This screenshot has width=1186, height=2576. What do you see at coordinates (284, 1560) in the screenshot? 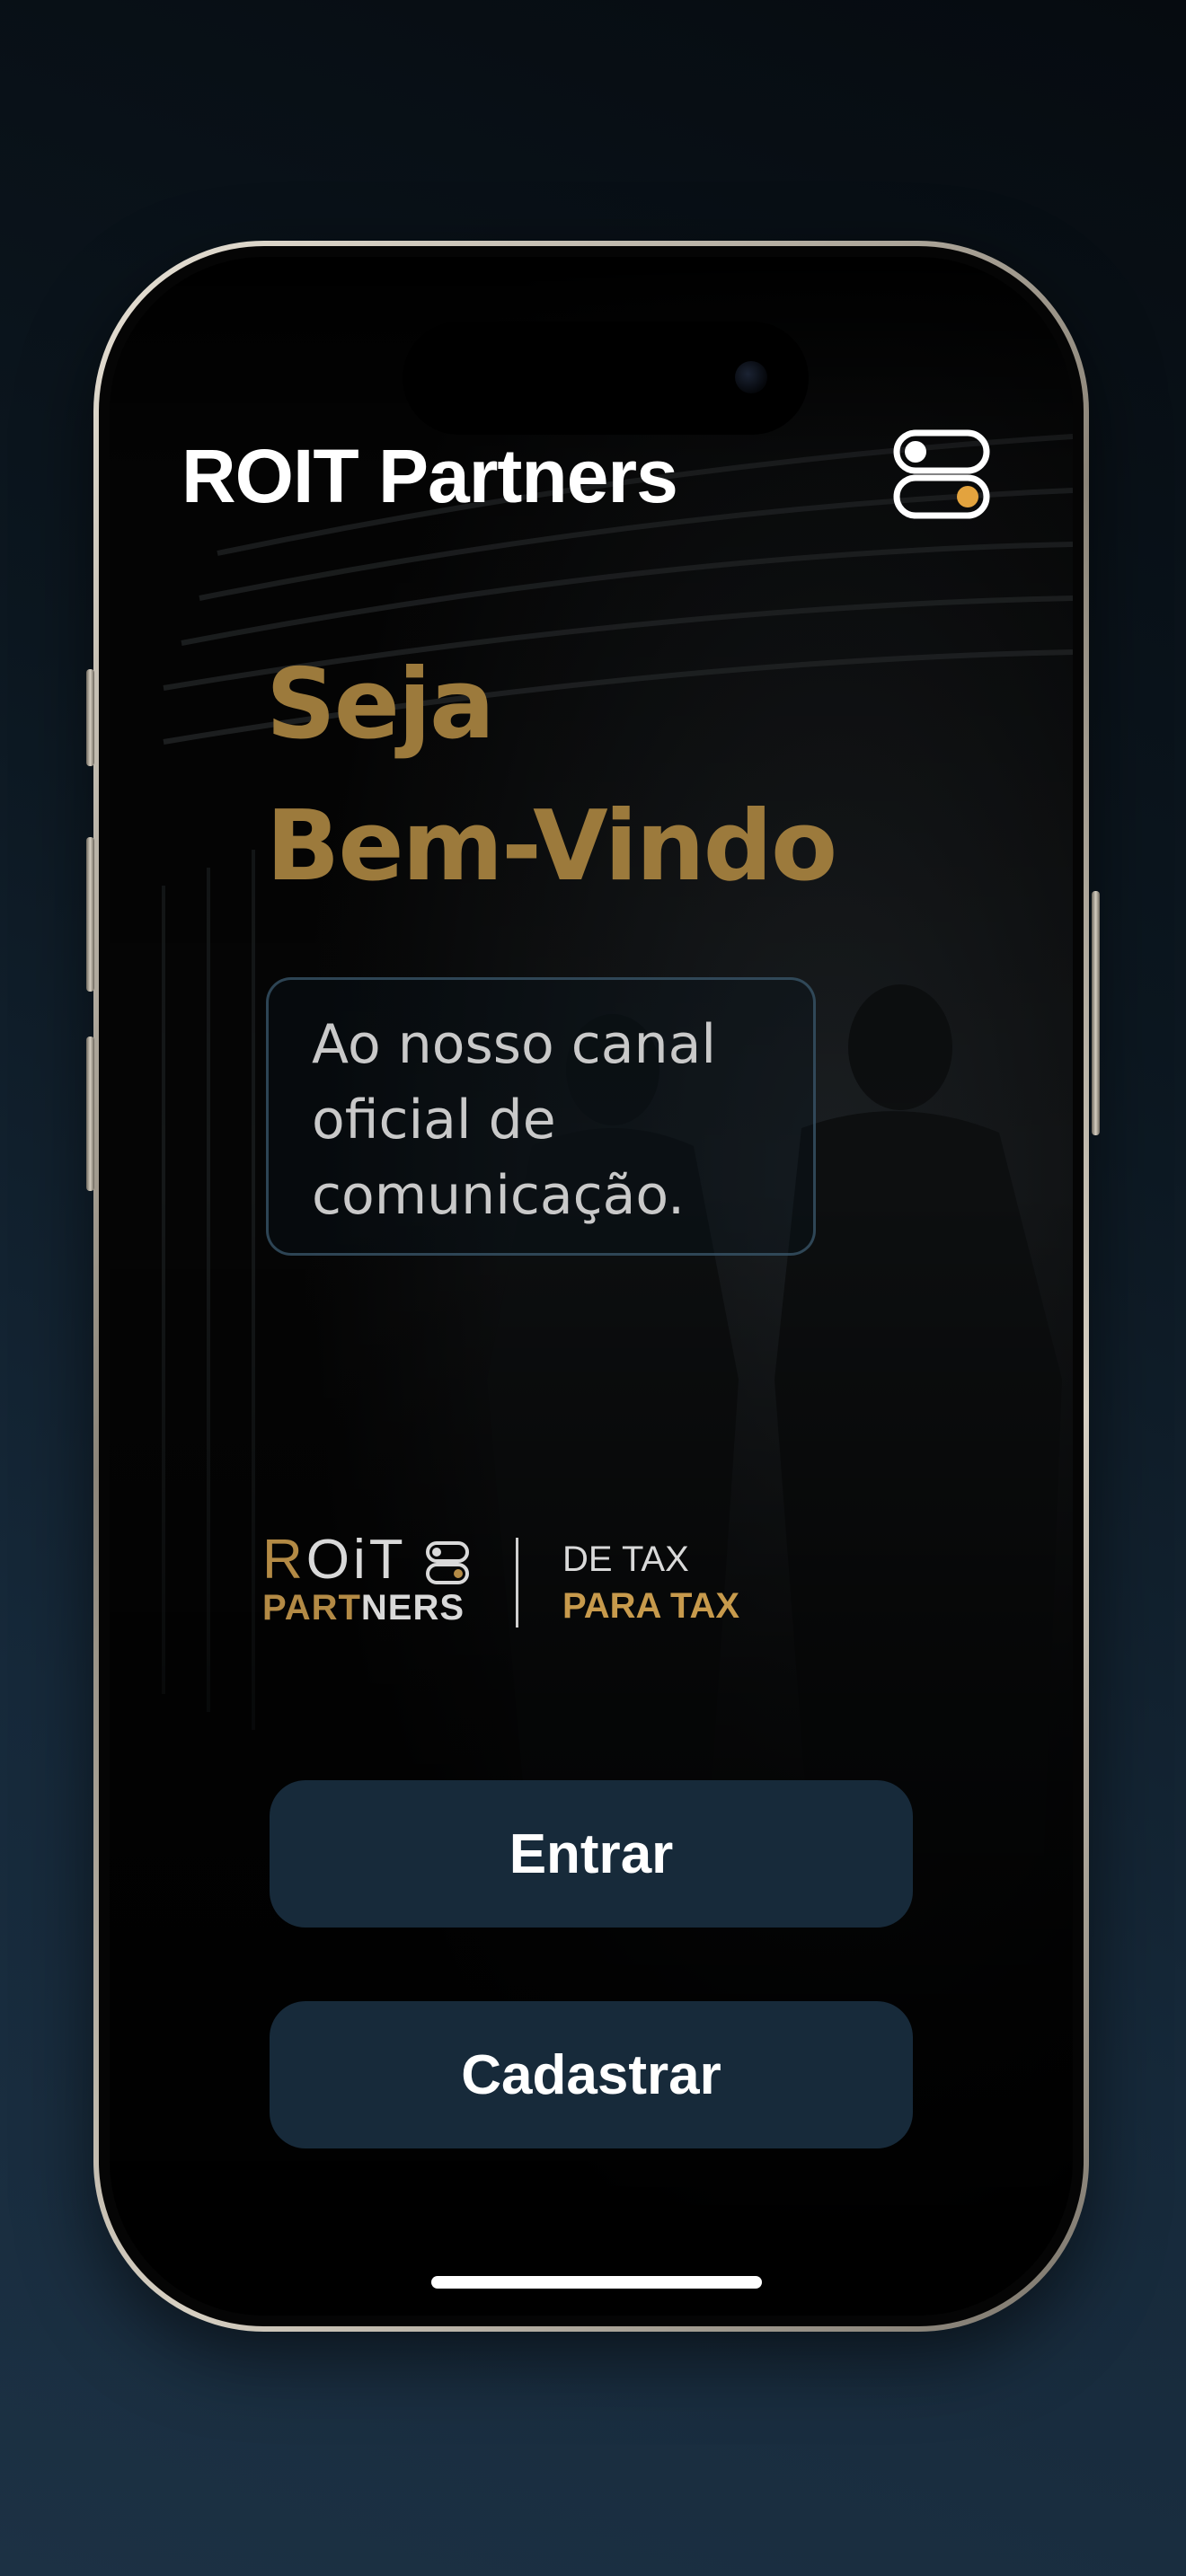
I see `brand-roit-first: R` at bounding box center [284, 1560].